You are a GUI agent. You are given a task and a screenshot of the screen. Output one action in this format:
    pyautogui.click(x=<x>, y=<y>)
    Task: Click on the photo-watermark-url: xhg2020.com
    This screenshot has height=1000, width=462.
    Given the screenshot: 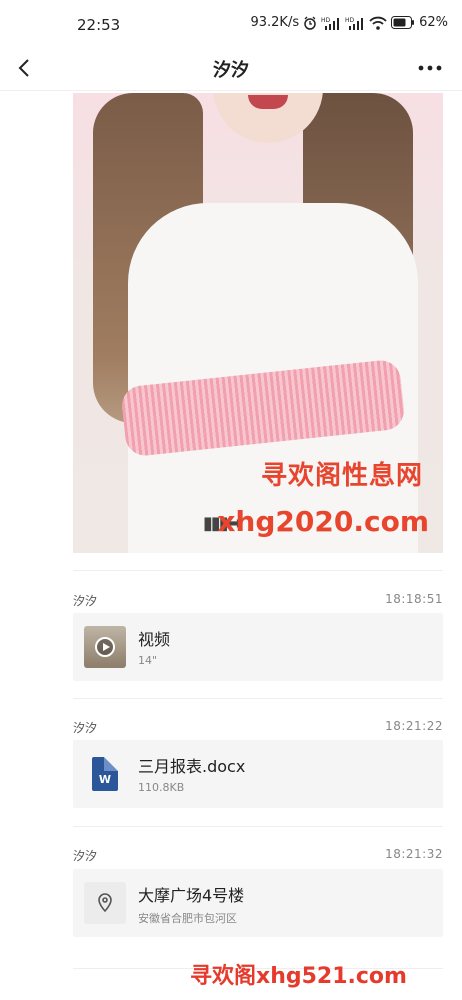 What is the action you would take?
    pyautogui.click(x=323, y=521)
    